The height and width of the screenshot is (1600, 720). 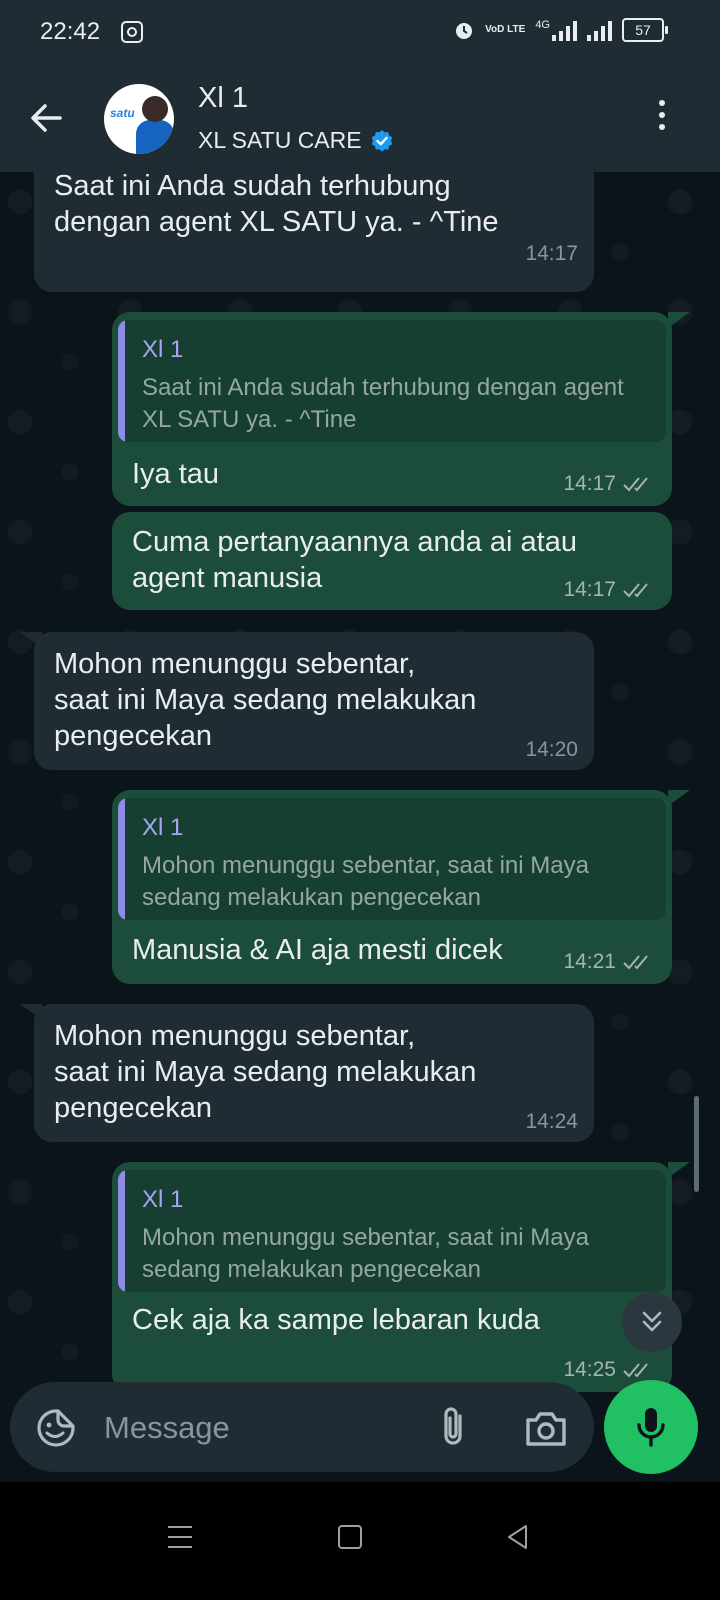 I want to click on message-text: Iya tau, so click(x=176, y=474).